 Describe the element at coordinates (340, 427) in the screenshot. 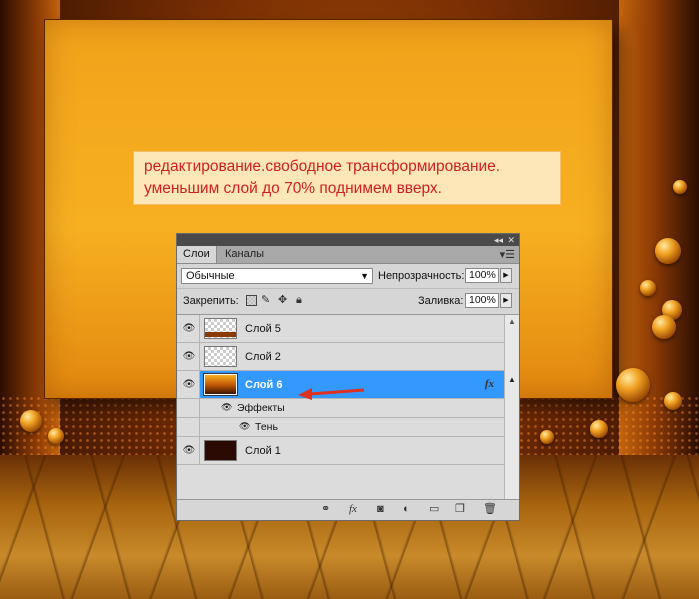

I see `shadow-effect-row: 👁︎ Тень` at that location.